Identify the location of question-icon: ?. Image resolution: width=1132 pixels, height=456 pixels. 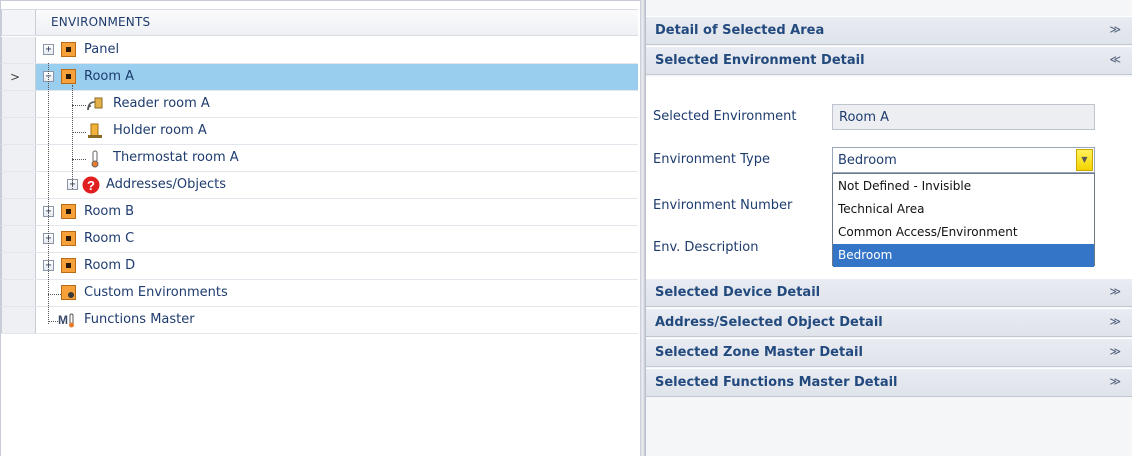
(91, 185).